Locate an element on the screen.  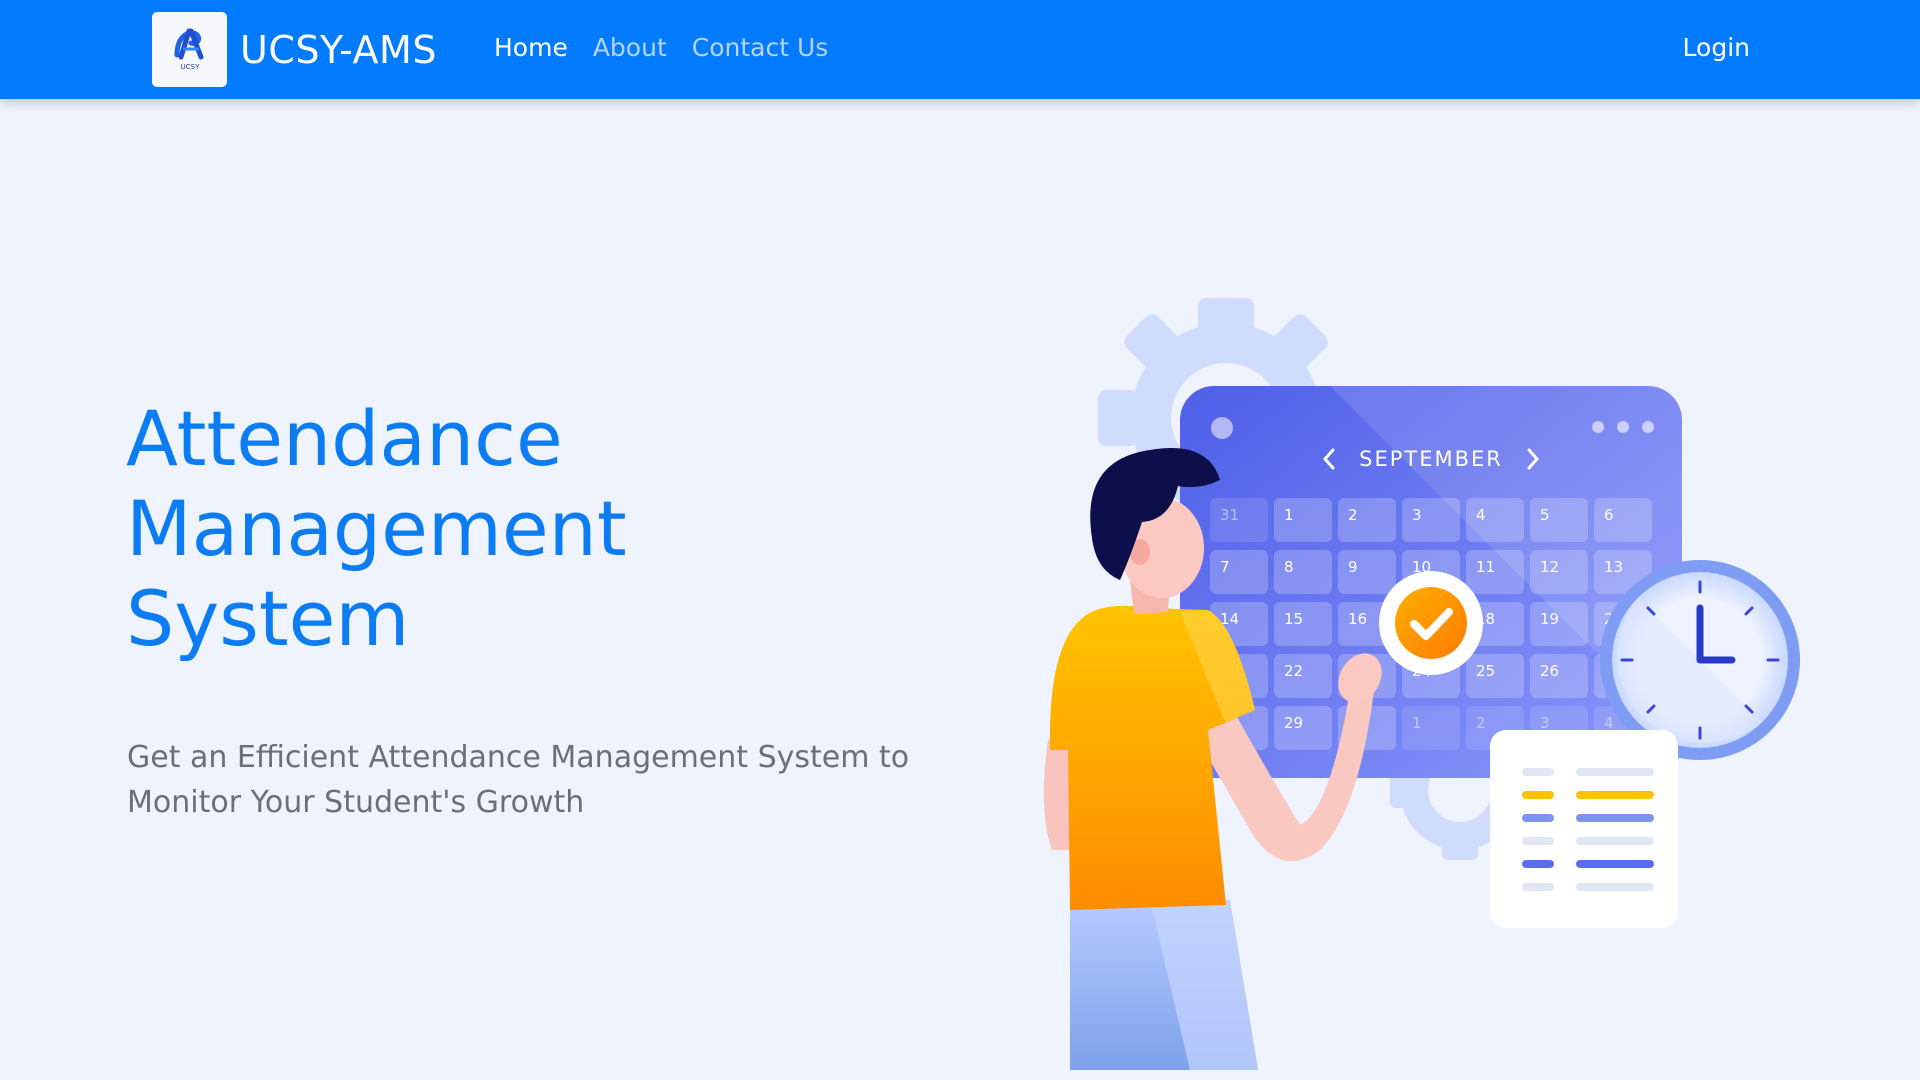
calendar-day-label: 8 is located at coordinates (1289, 567).